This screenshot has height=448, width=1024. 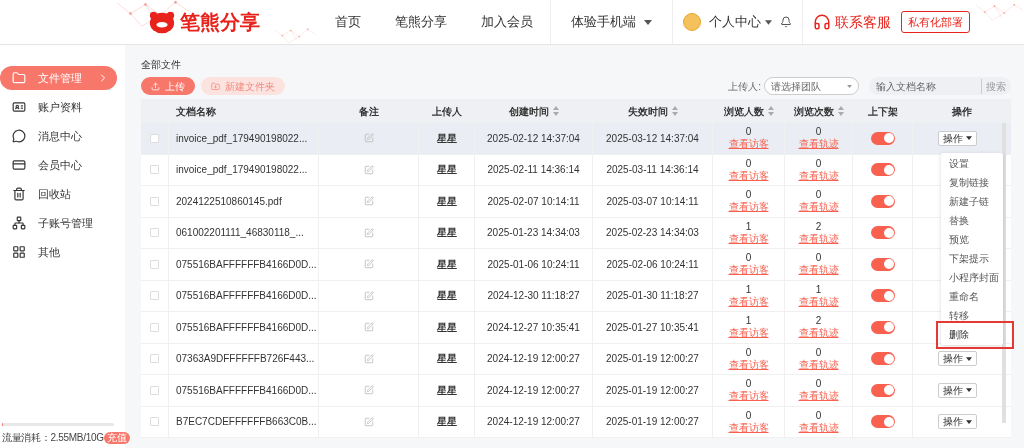 What do you see at coordinates (972, 296) in the screenshot?
I see `menu-item: 重命名` at bounding box center [972, 296].